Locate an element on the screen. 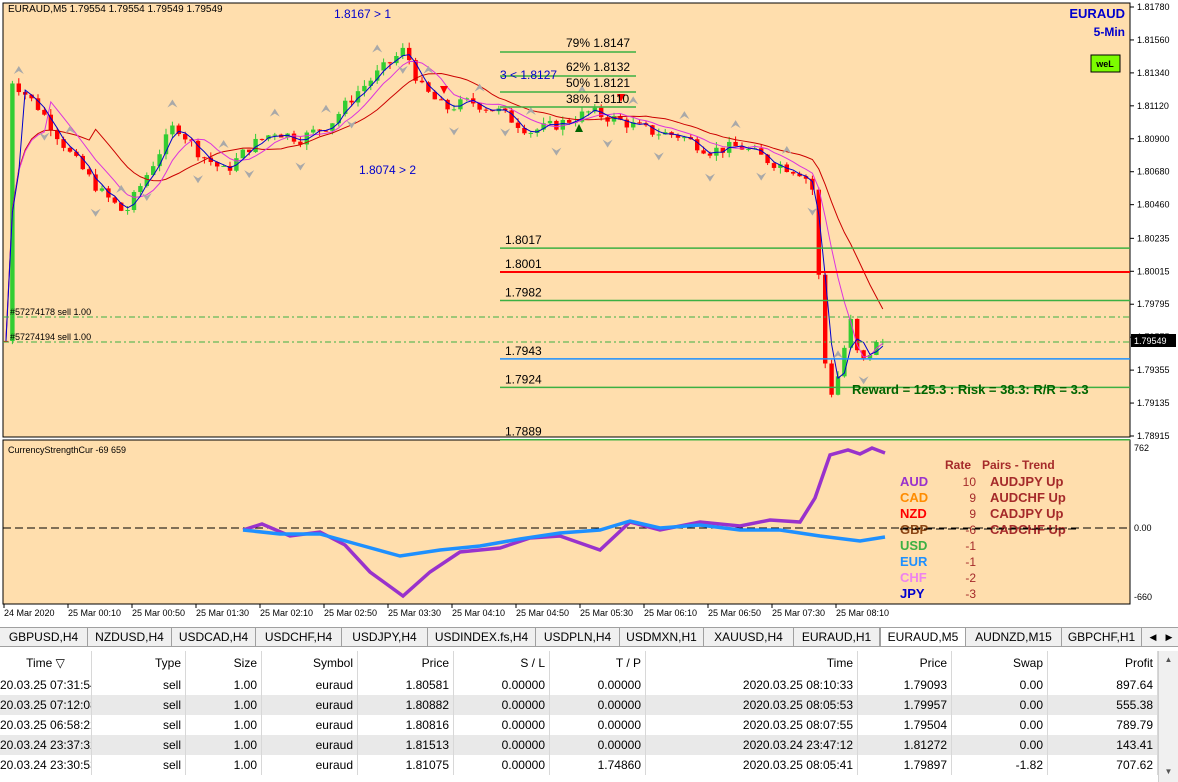  column-header-swap: Swap is located at coordinates (1000, 663).